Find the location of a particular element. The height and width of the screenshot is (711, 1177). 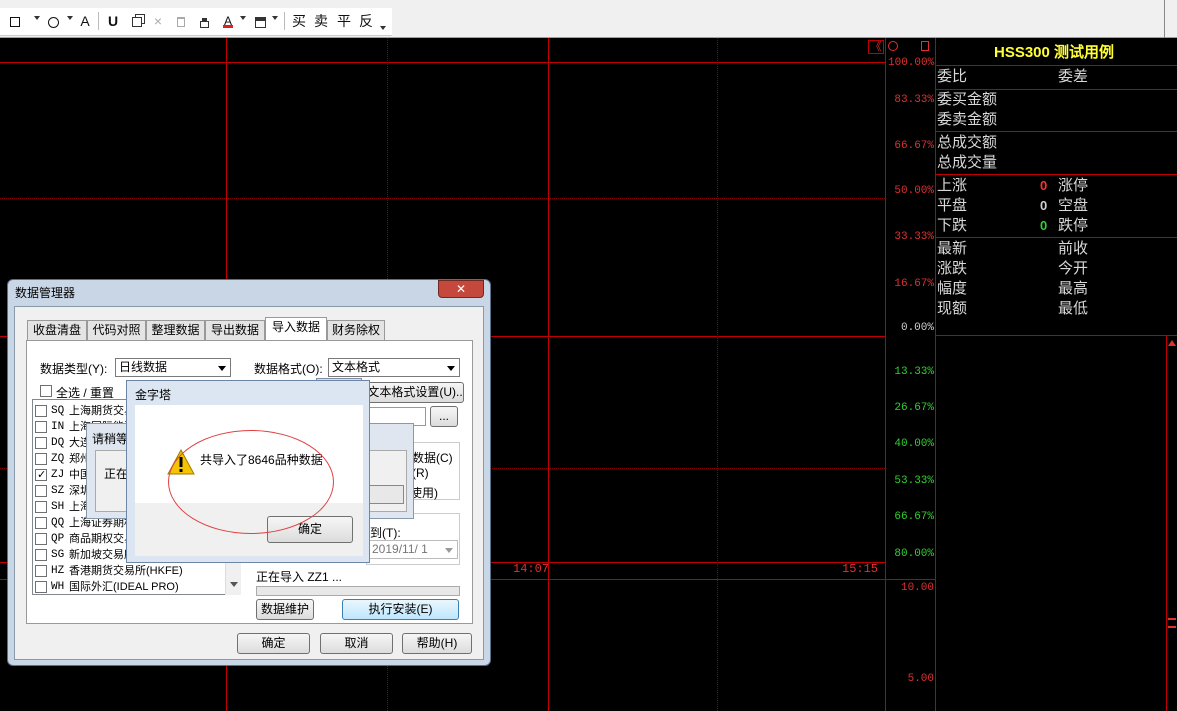

wait-title: 请稍等 is located at coordinates (110, 439).